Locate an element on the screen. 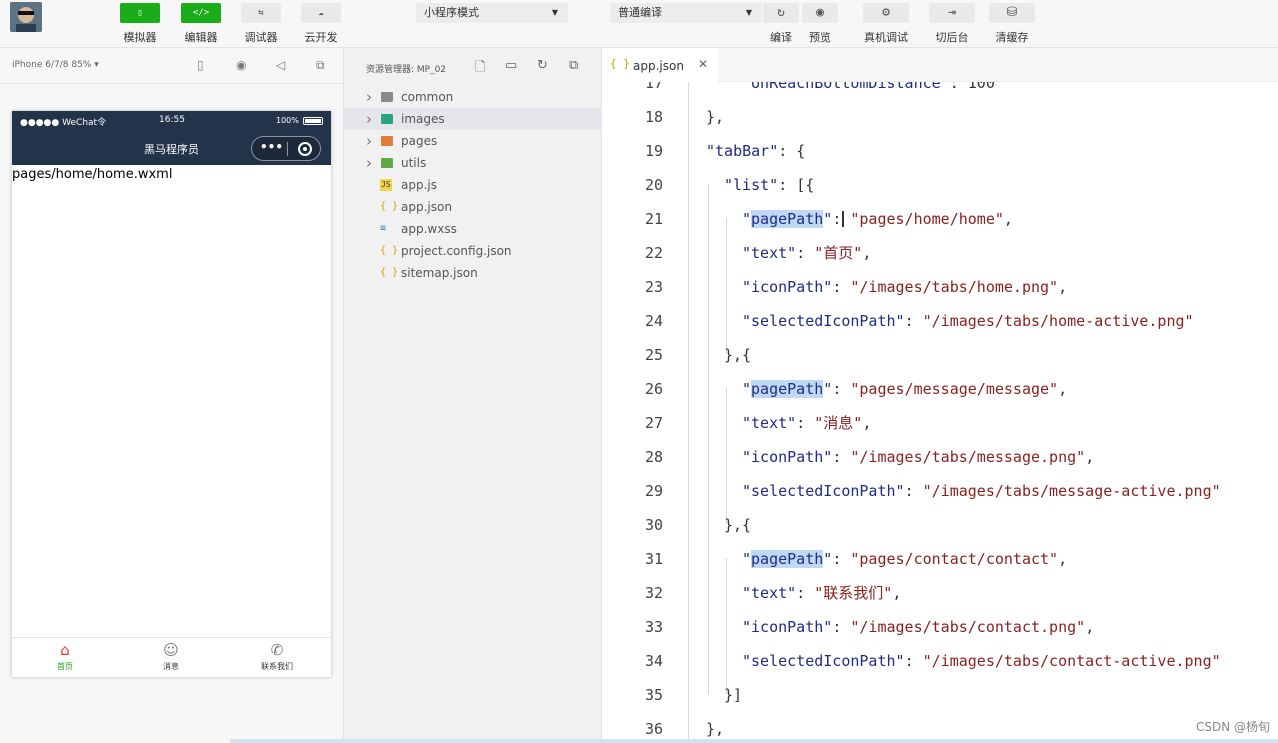 The height and width of the screenshot is (743, 1278). toolbar-action: ⇥ 切后台 is located at coordinates (952, 24).